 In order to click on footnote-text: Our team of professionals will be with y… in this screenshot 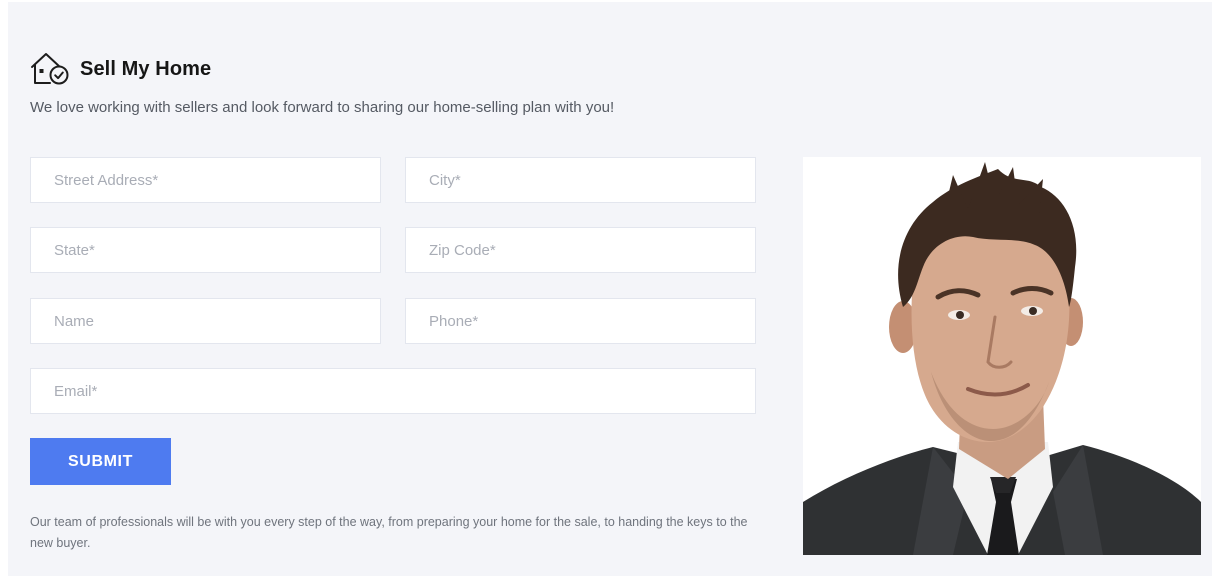, I will do `click(389, 532)`.